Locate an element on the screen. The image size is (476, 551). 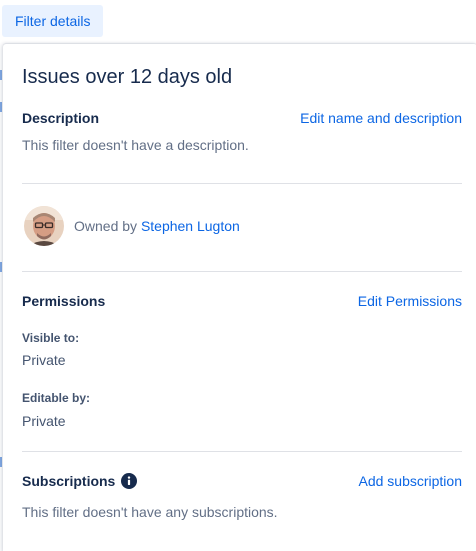
add-subscription-link: Add subscription is located at coordinates (410, 481).